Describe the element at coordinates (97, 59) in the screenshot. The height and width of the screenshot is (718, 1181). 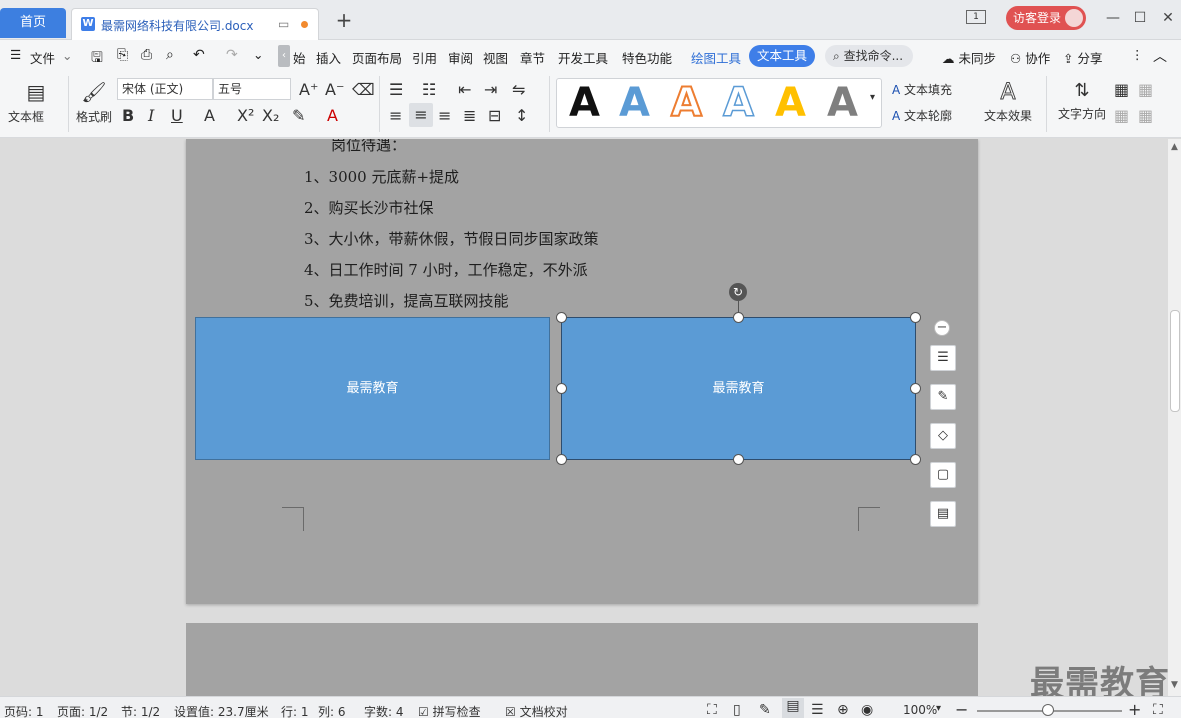
I see `save-icon: 🖫` at that location.